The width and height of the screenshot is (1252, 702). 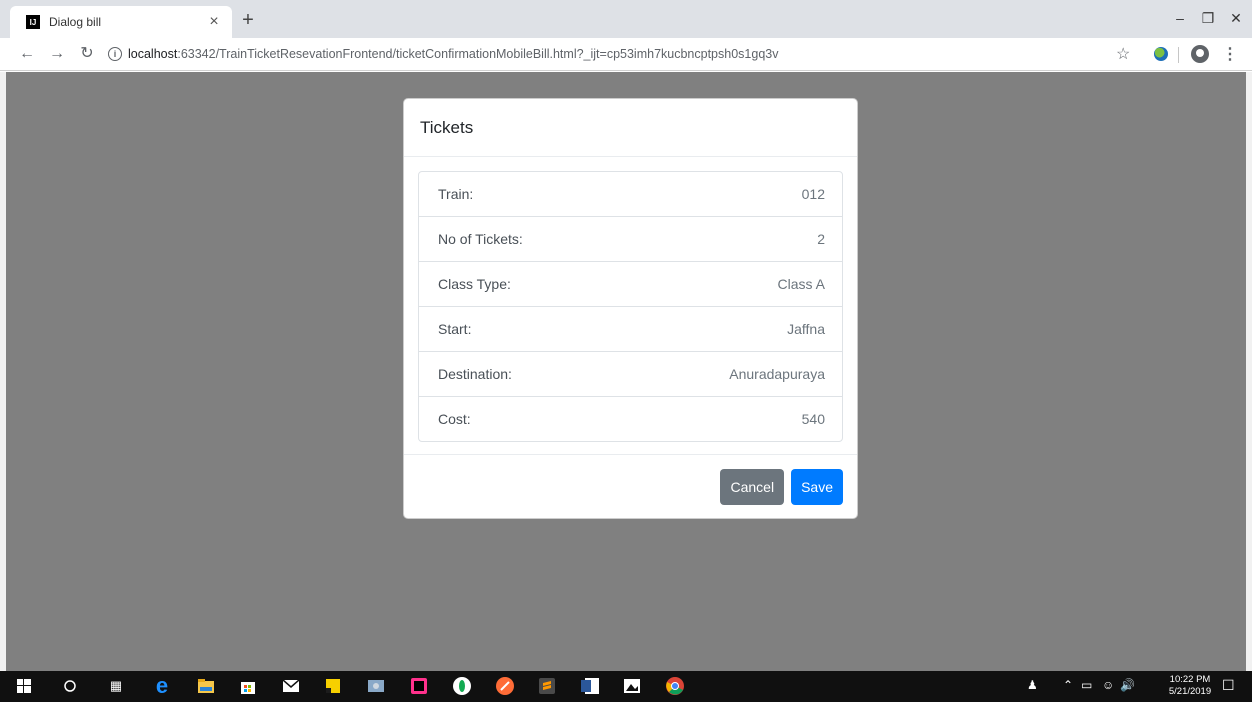 What do you see at coordinates (376, 686) in the screenshot?
I see `photos-app-icon` at bounding box center [376, 686].